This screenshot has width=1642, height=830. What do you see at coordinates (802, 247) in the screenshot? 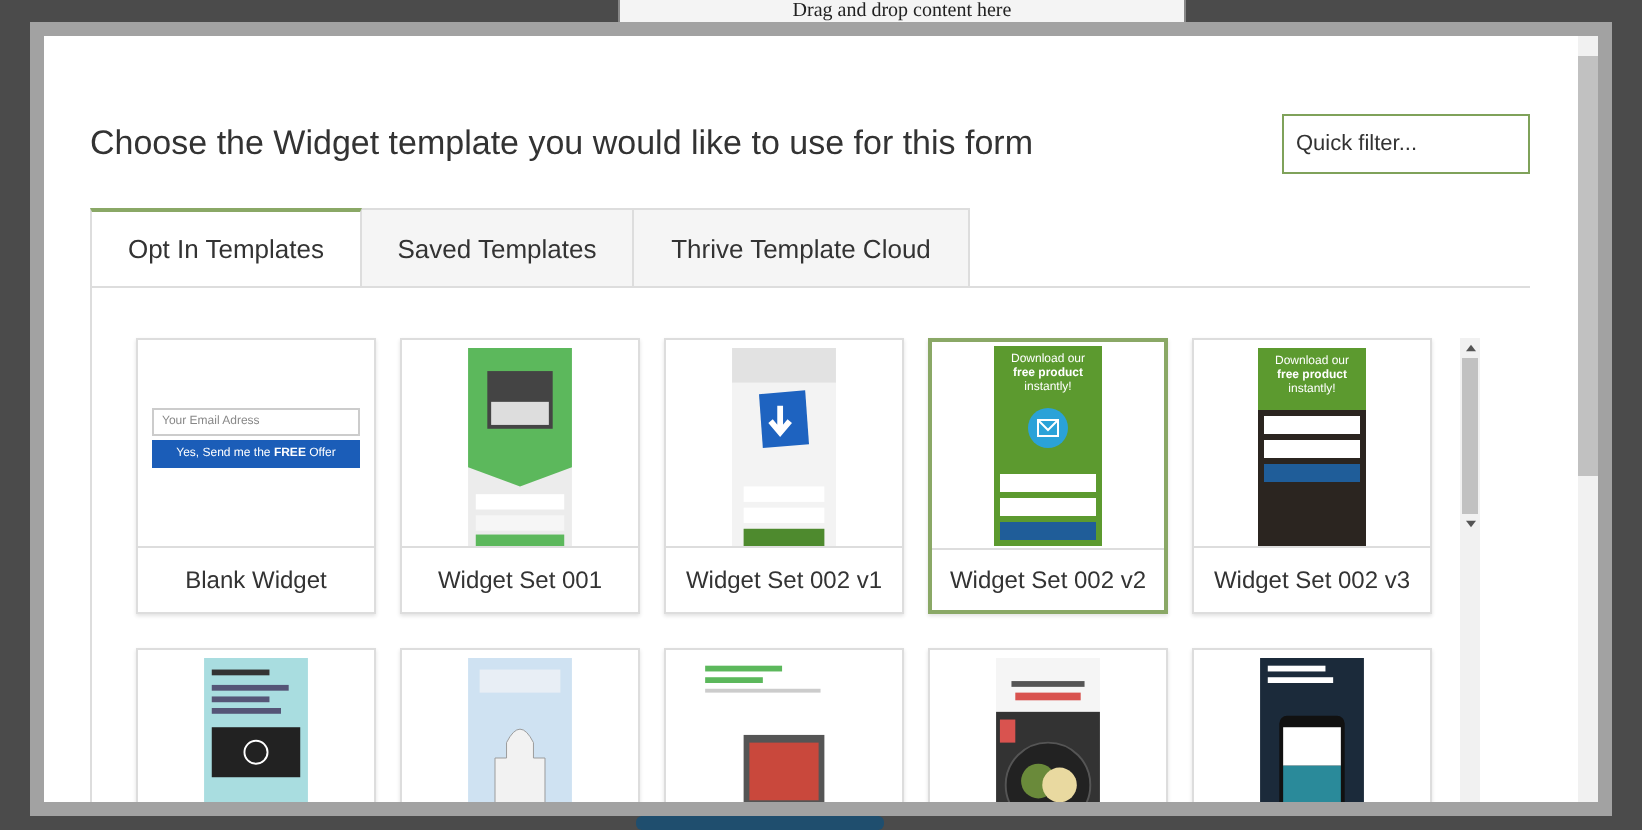
I see `tab: Thrive Template Cloud` at bounding box center [802, 247].